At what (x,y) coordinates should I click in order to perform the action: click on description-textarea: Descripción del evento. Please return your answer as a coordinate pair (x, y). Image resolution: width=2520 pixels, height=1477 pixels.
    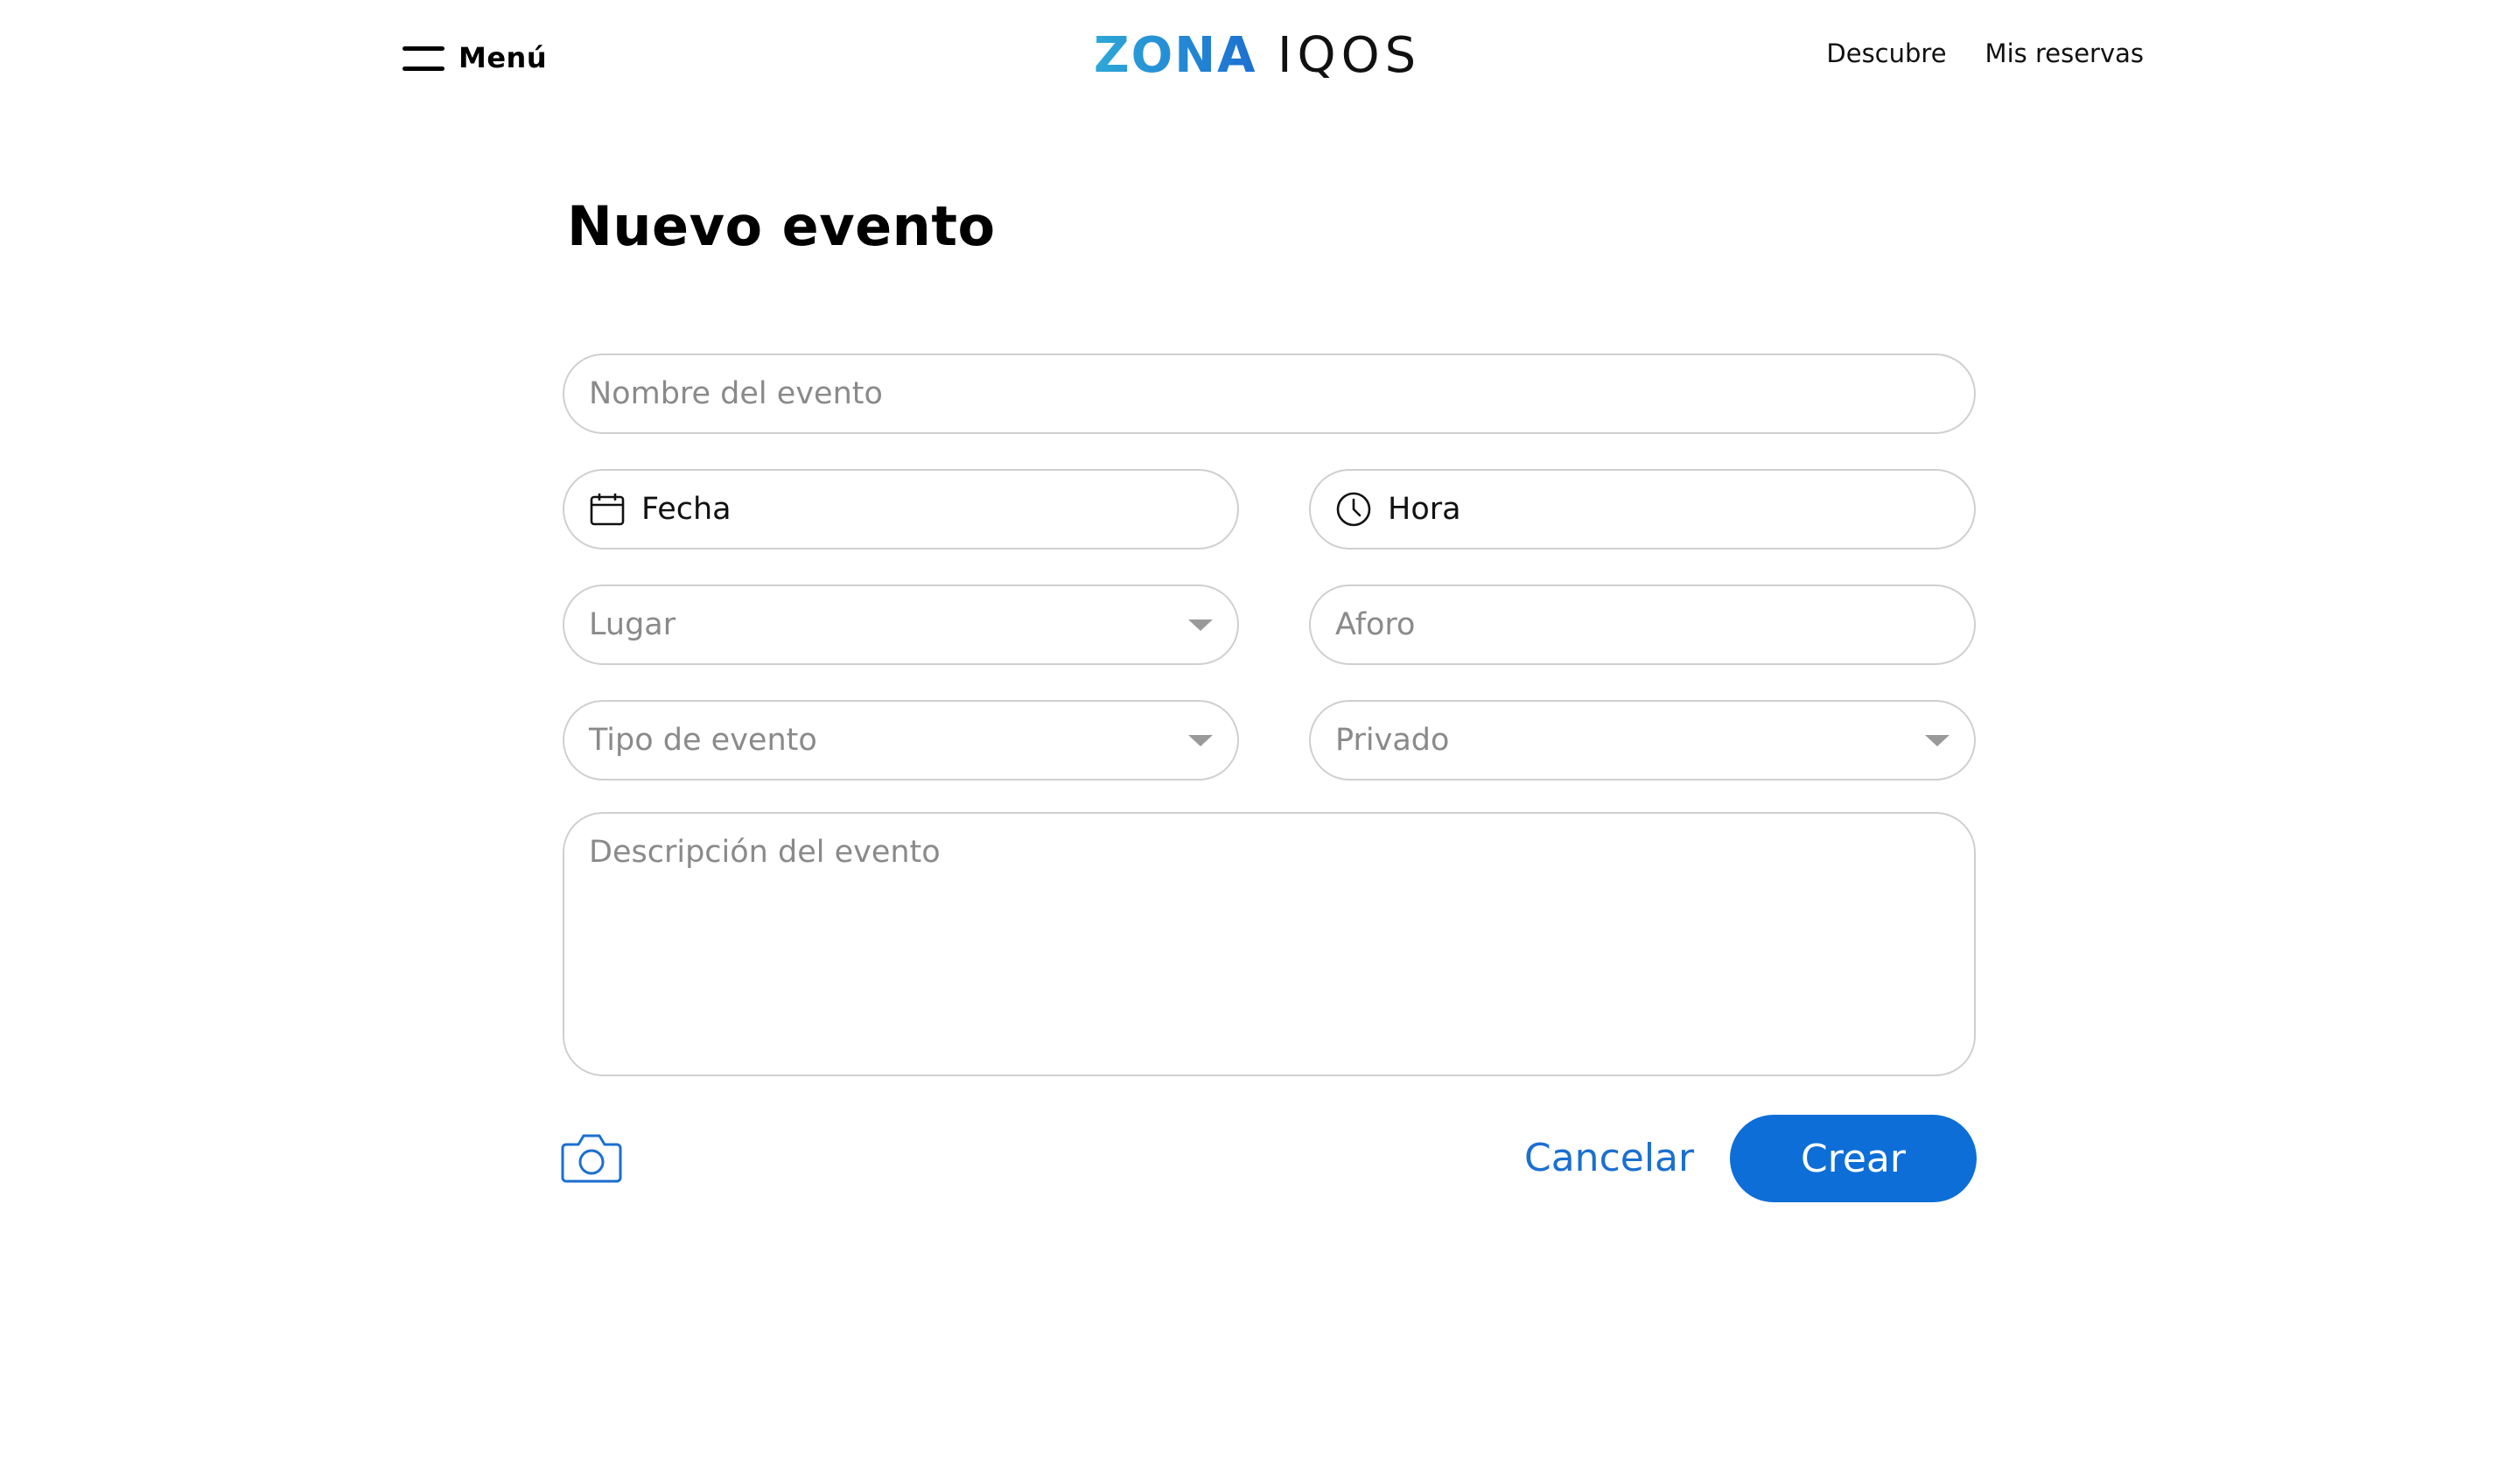
    Looking at the image, I should click on (1269, 944).